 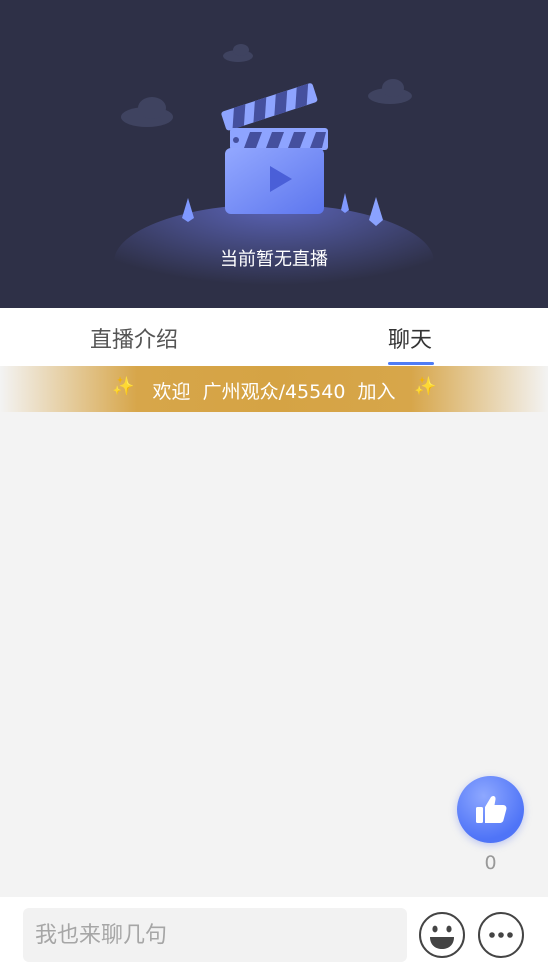 I want to click on chat-input-bar, so click(x=274, y=935).